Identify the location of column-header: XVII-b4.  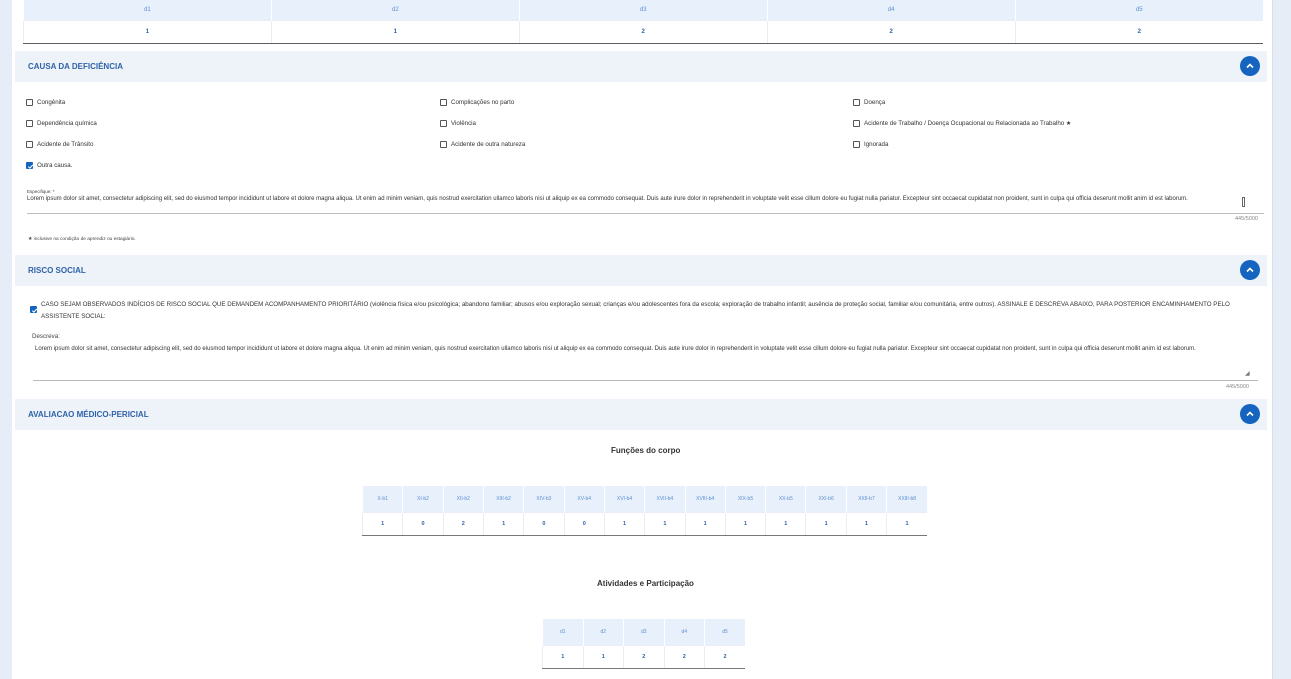
(664, 499).